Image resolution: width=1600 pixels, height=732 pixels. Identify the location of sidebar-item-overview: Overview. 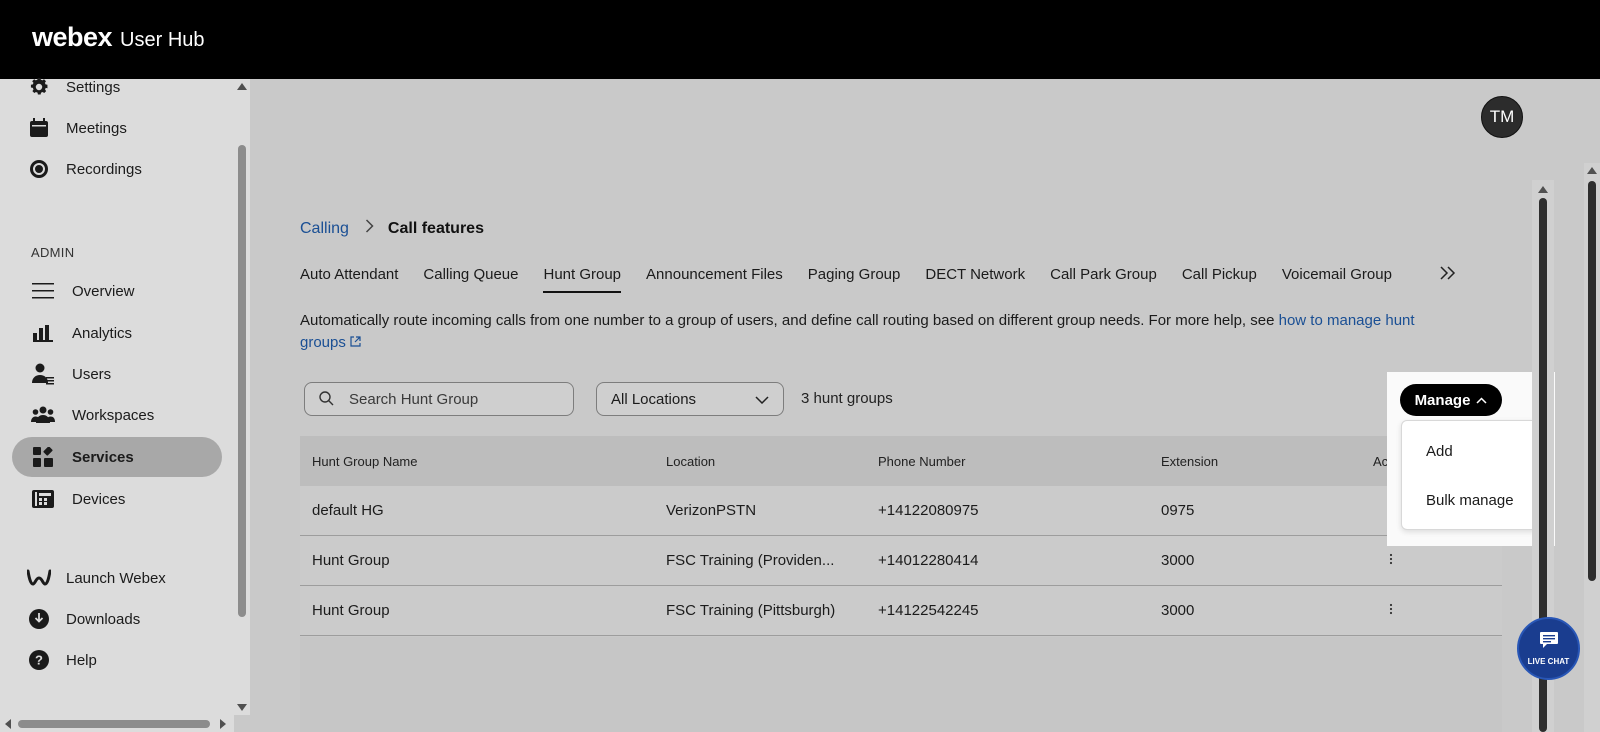
(117, 291).